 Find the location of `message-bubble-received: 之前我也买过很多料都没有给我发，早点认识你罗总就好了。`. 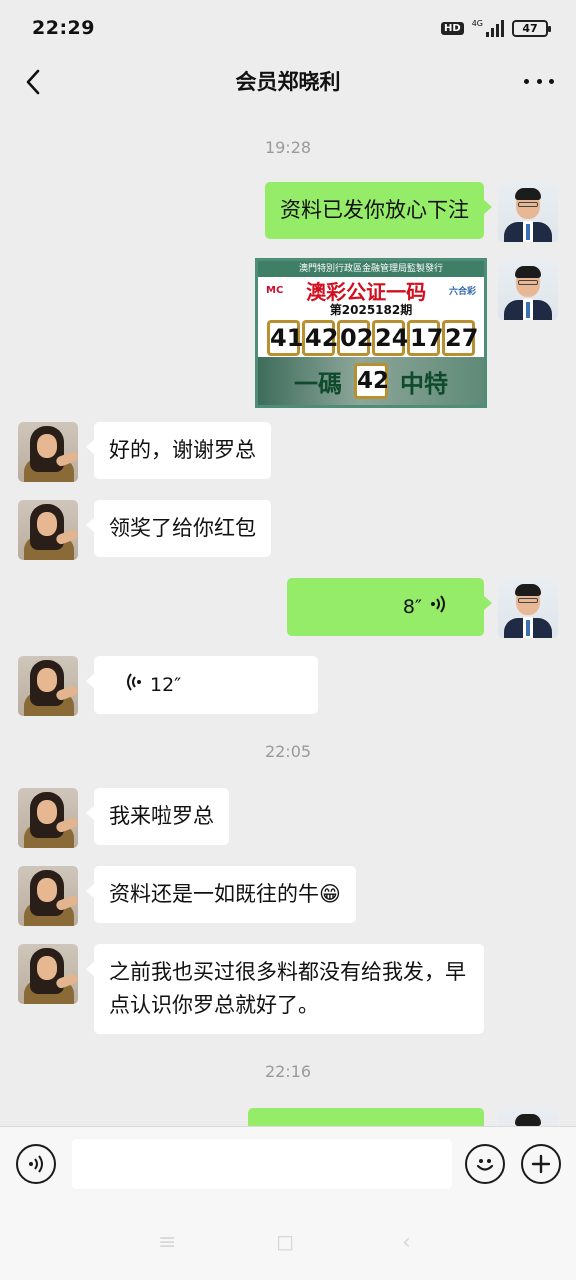

message-bubble-received: 之前我也买过很多料都没有给我发，早点认识你罗总就好了。 is located at coordinates (285, 989).